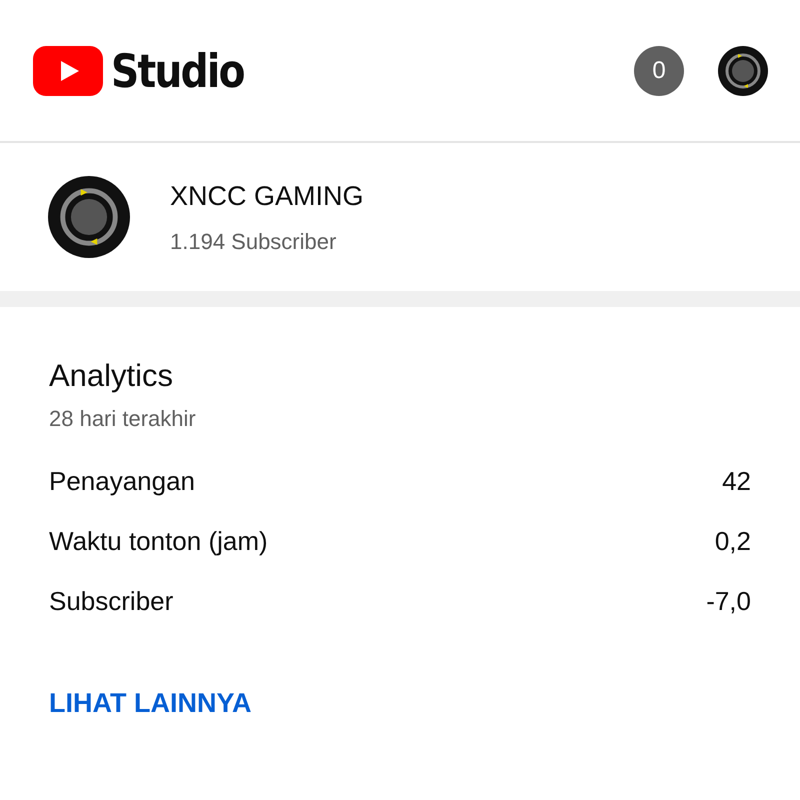 The width and height of the screenshot is (800, 800). What do you see at coordinates (123, 419) in the screenshot?
I see `period-label: 28 hari terakhir` at bounding box center [123, 419].